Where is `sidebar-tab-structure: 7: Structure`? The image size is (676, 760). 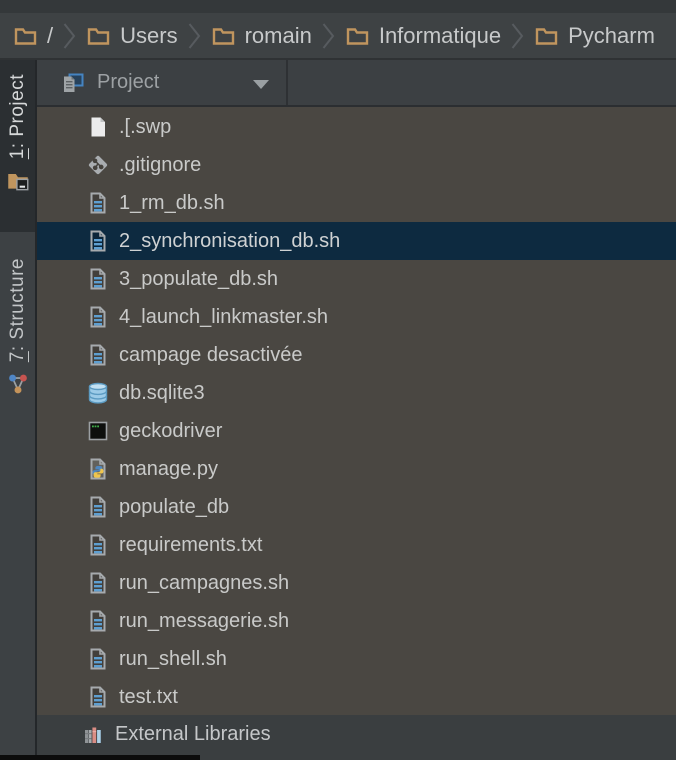
sidebar-tab-structure: 7: Structure is located at coordinates (17, 337).